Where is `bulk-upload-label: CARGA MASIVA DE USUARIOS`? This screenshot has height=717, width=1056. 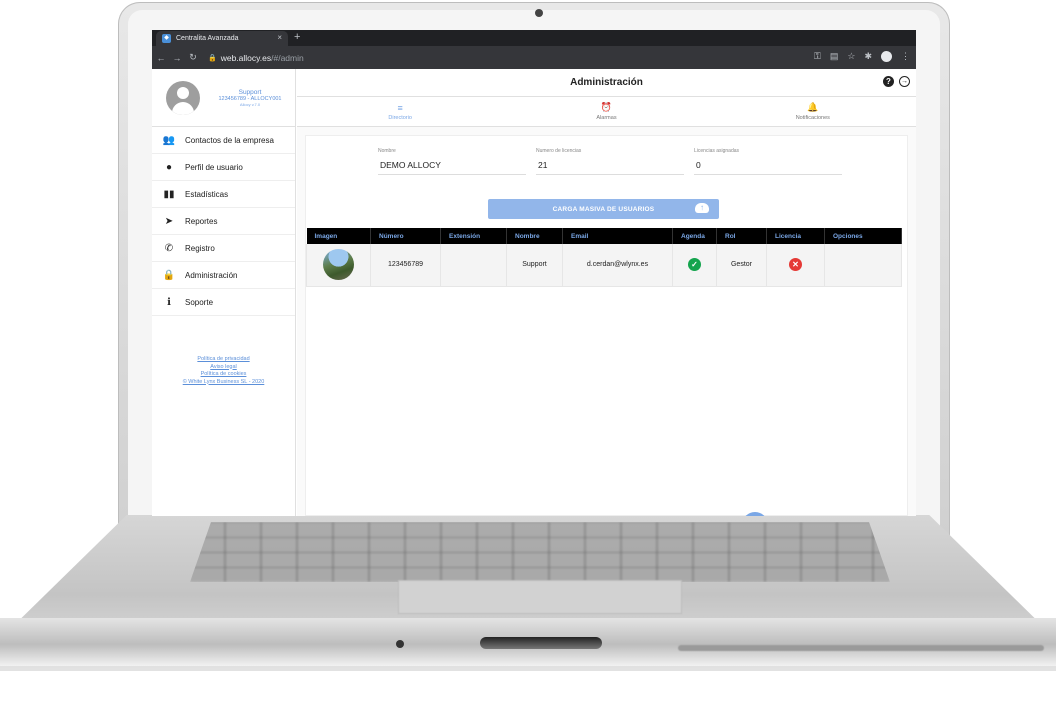 bulk-upload-label: CARGA MASIVA DE USUARIOS is located at coordinates (603, 209).